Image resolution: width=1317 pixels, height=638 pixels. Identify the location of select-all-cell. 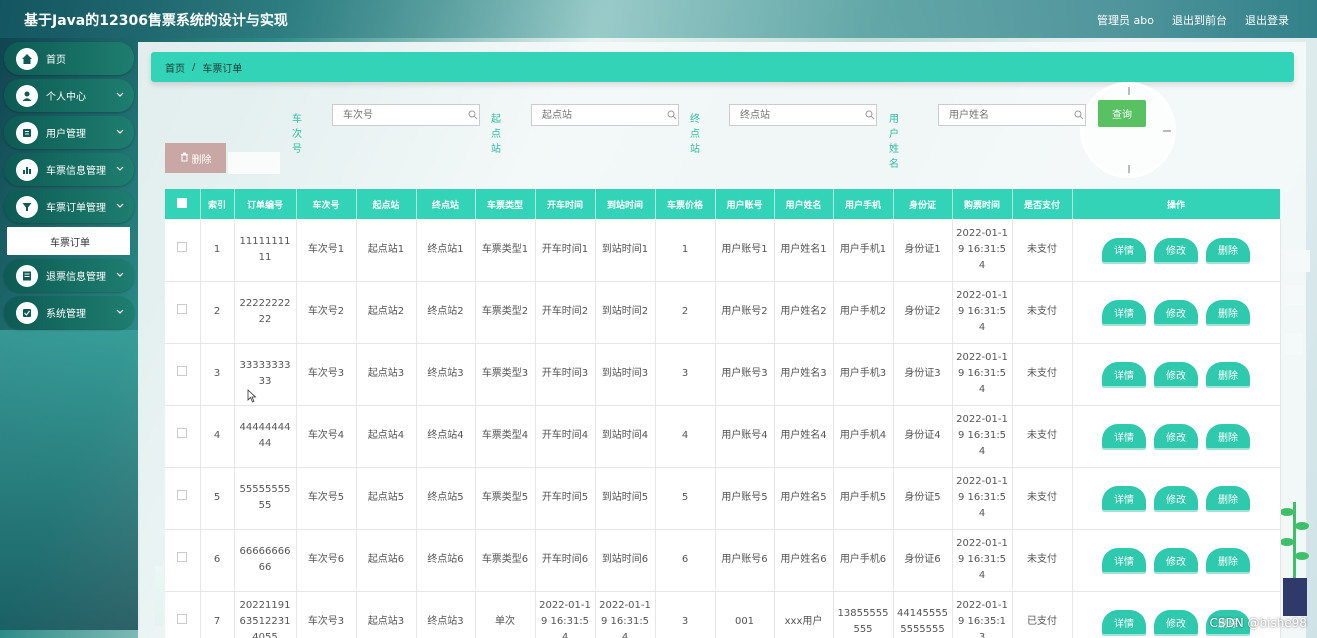
(183, 204).